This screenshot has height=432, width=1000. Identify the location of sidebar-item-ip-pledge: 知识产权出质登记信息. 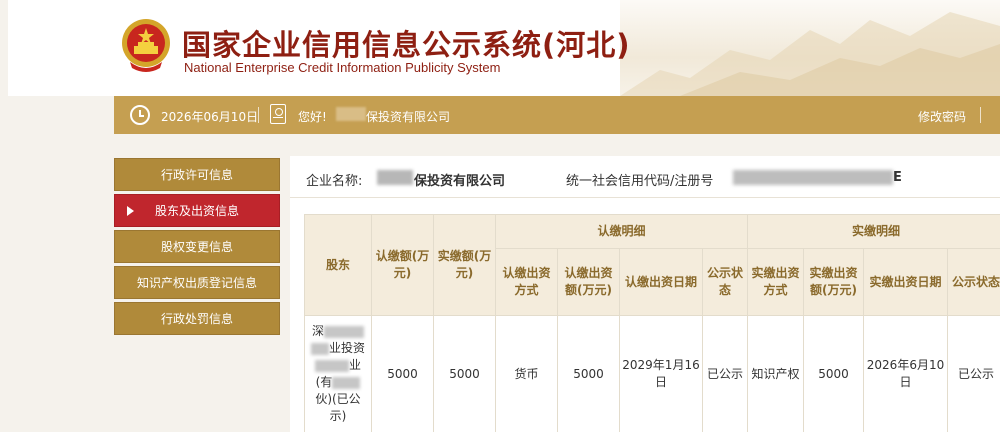
(197, 282).